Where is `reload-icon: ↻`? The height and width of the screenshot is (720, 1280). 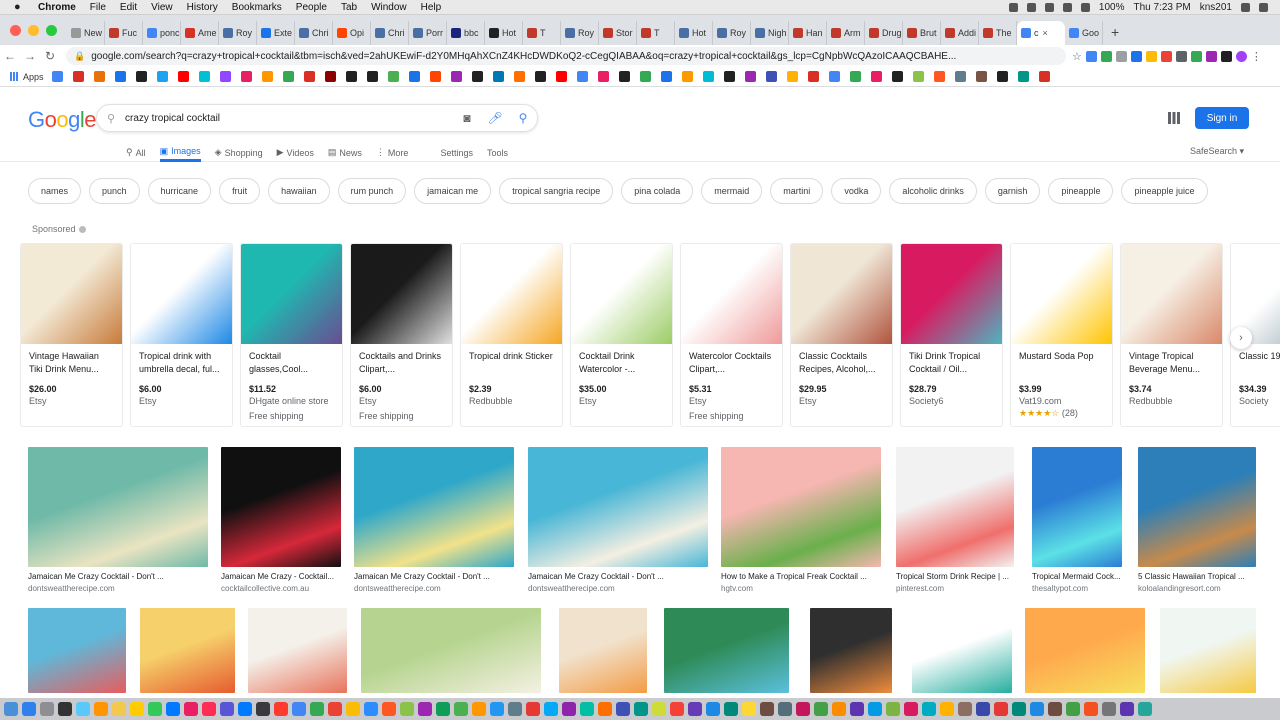
reload-icon: ↻ is located at coordinates (50, 56).